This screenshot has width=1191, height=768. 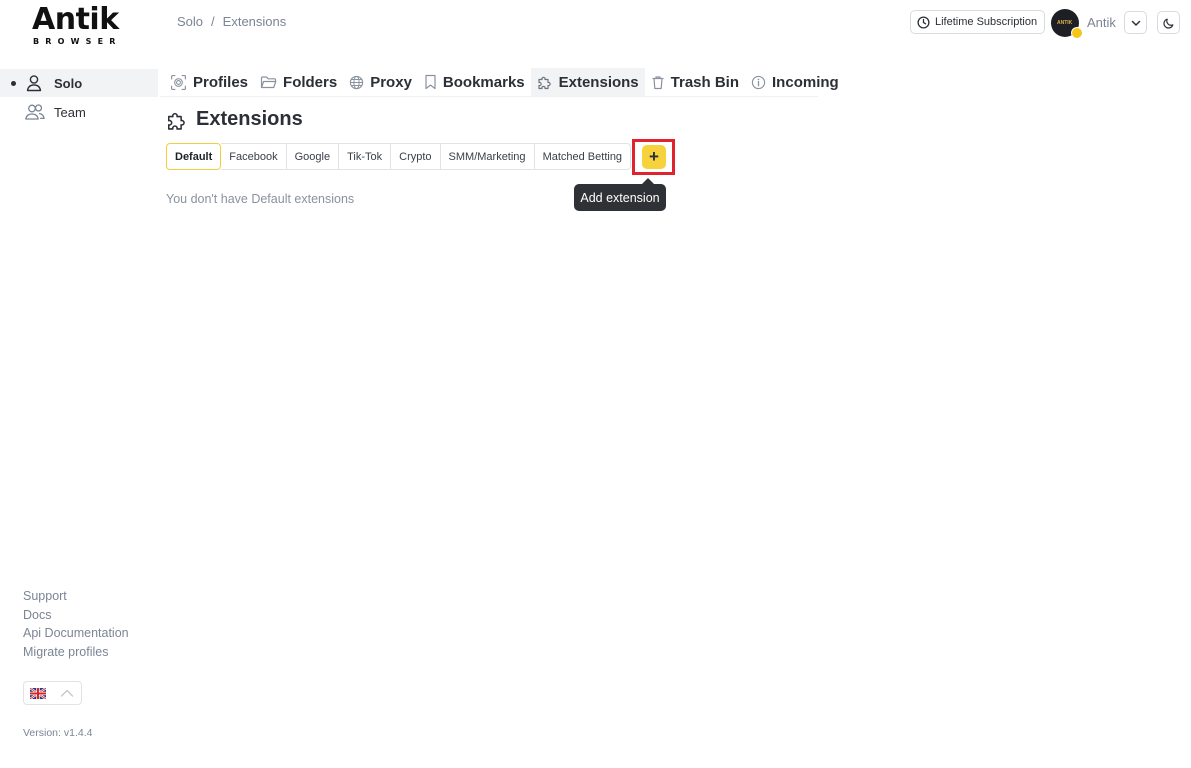 I want to click on page-title: Extensions, so click(x=234, y=119).